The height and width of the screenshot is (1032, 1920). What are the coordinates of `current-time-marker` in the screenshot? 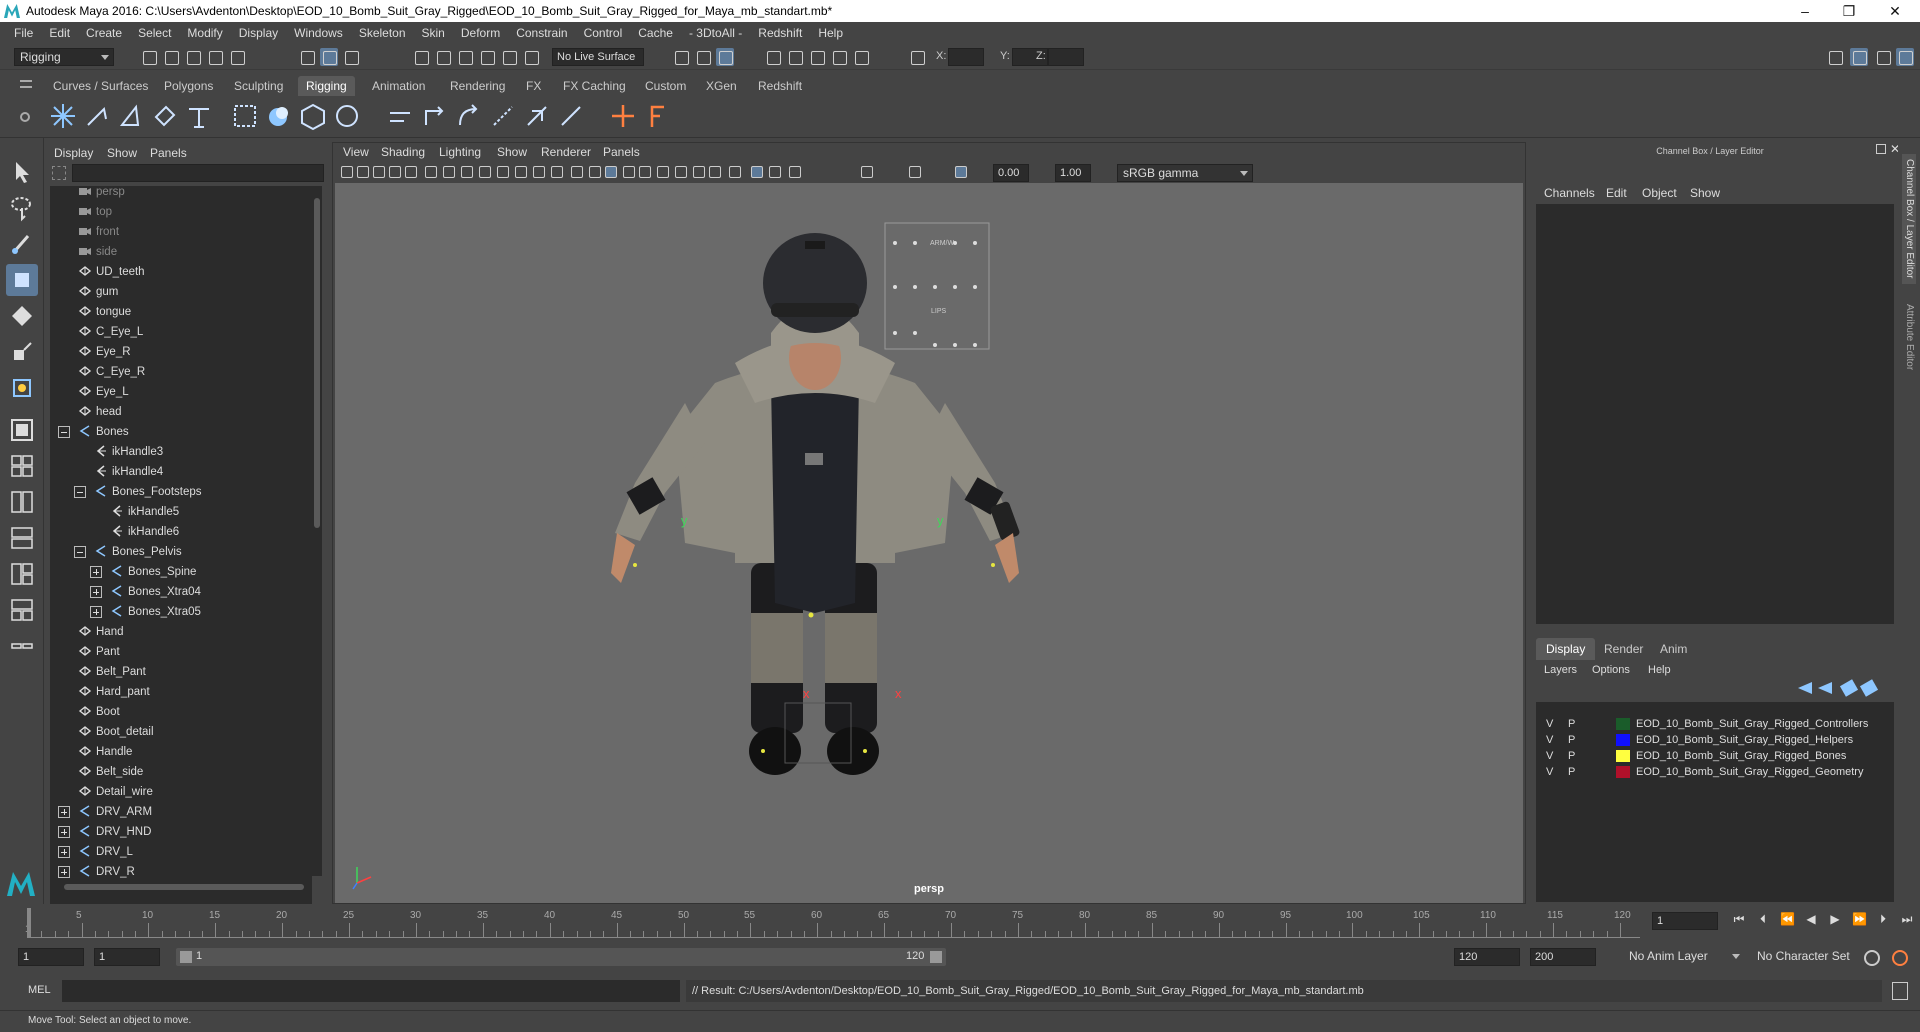 It's located at (29, 923).